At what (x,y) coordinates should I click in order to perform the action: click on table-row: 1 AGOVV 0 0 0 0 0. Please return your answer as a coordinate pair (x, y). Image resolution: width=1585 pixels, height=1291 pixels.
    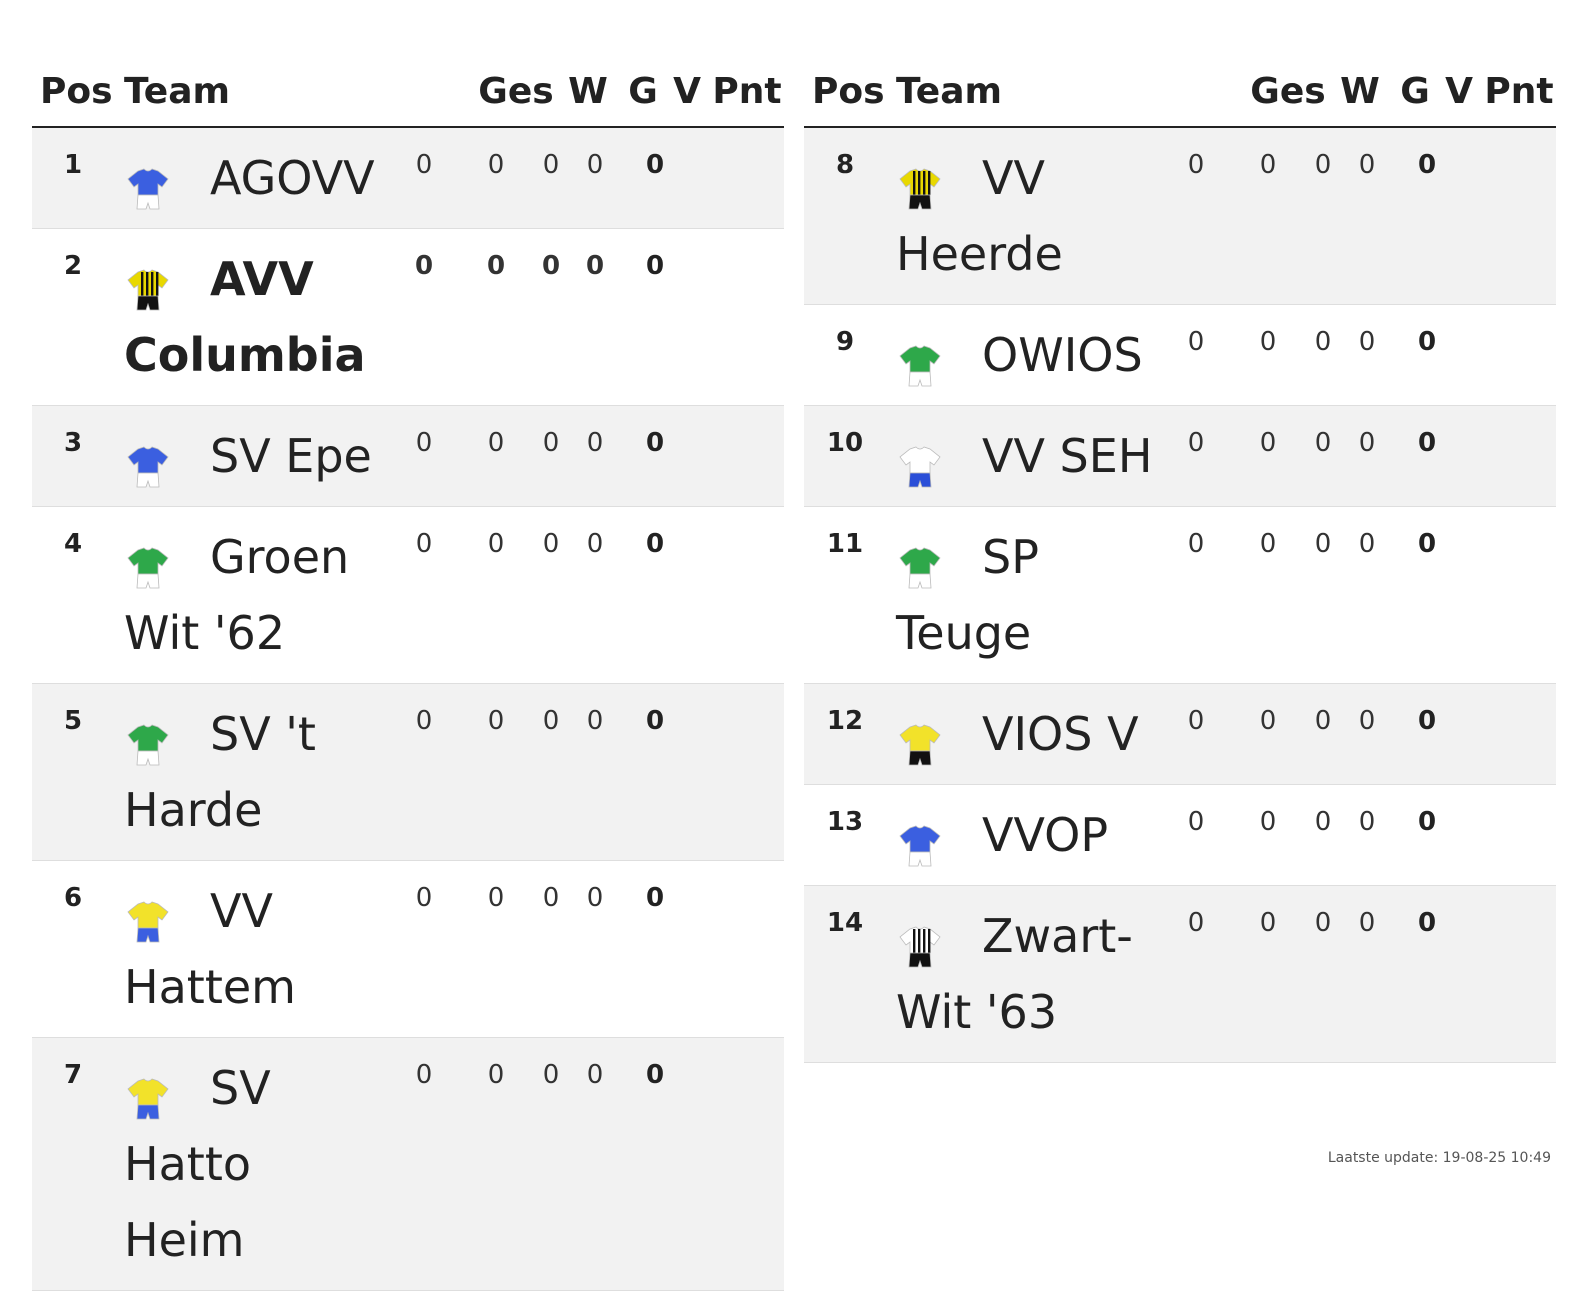
    Looking at the image, I should click on (408, 178).